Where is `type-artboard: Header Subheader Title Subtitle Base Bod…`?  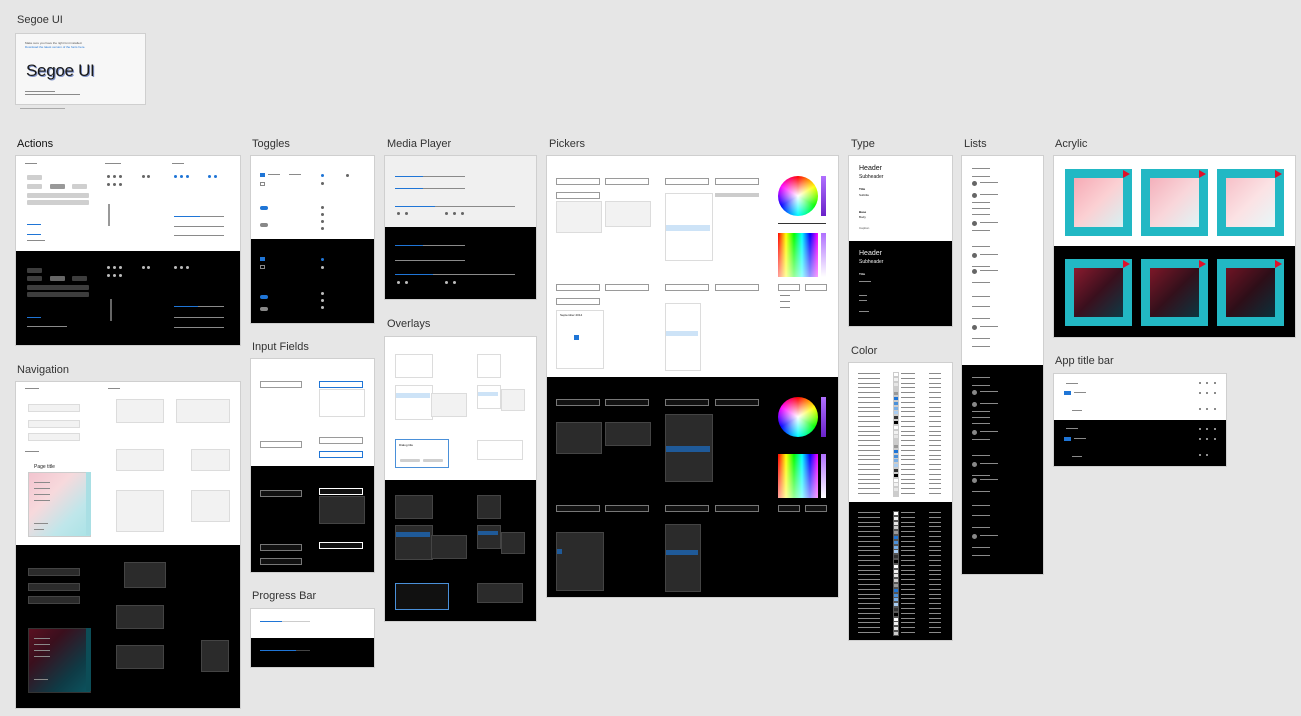 type-artboard: Header Subheader Title Subtitle Base Bod… is located at coordinates (900, 241).